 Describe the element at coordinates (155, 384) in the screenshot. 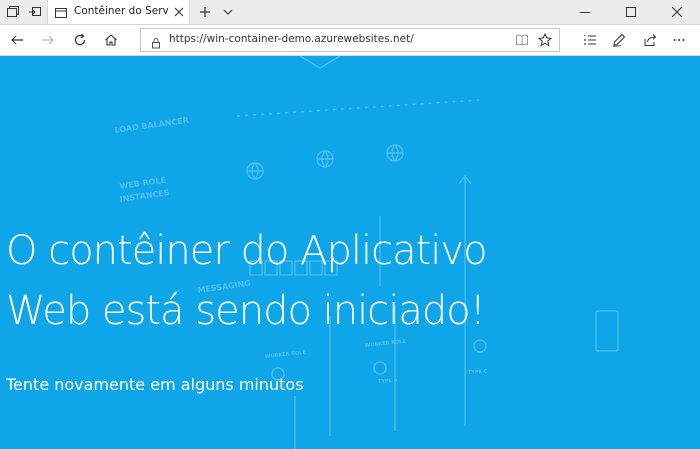

I see `page-subtitle: Tente novamente em alguns minutos` at that location.